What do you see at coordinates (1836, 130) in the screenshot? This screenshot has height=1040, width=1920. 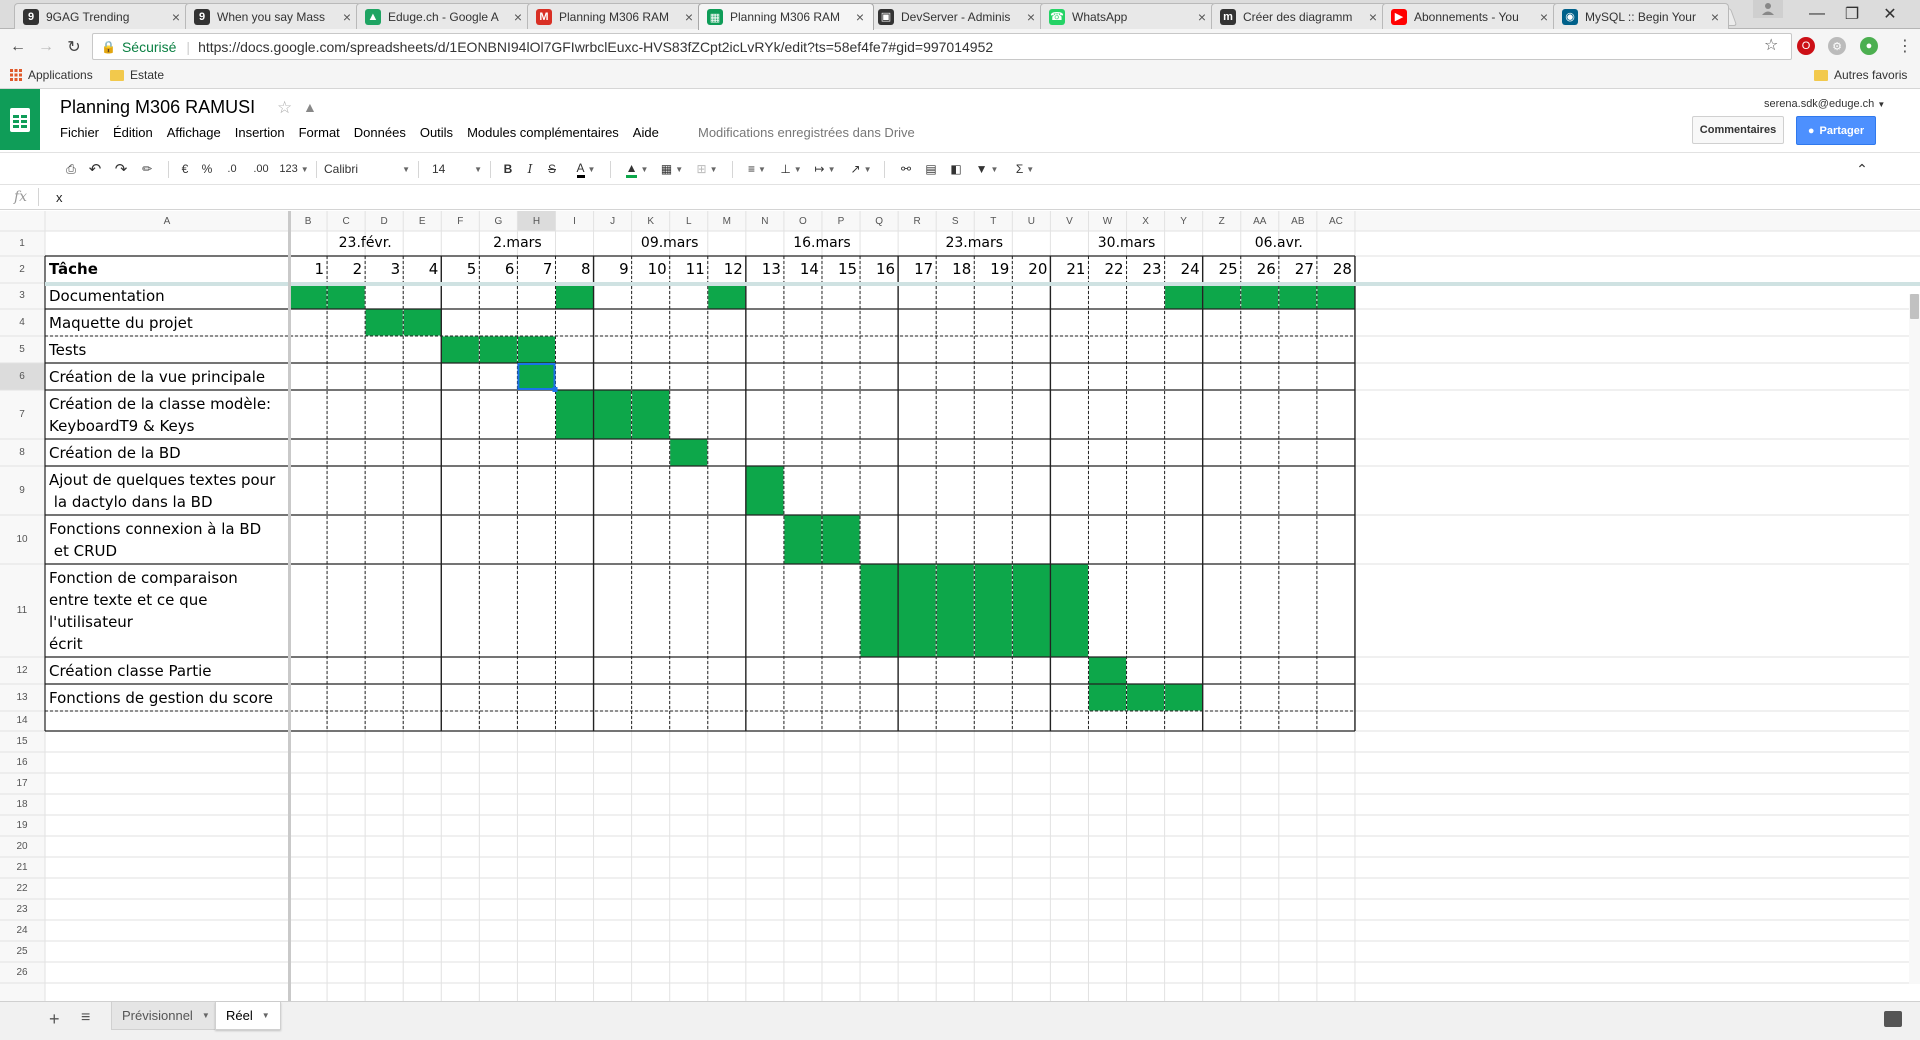 I see `share-button: ● Partager` at bounding box center [1836, 130].